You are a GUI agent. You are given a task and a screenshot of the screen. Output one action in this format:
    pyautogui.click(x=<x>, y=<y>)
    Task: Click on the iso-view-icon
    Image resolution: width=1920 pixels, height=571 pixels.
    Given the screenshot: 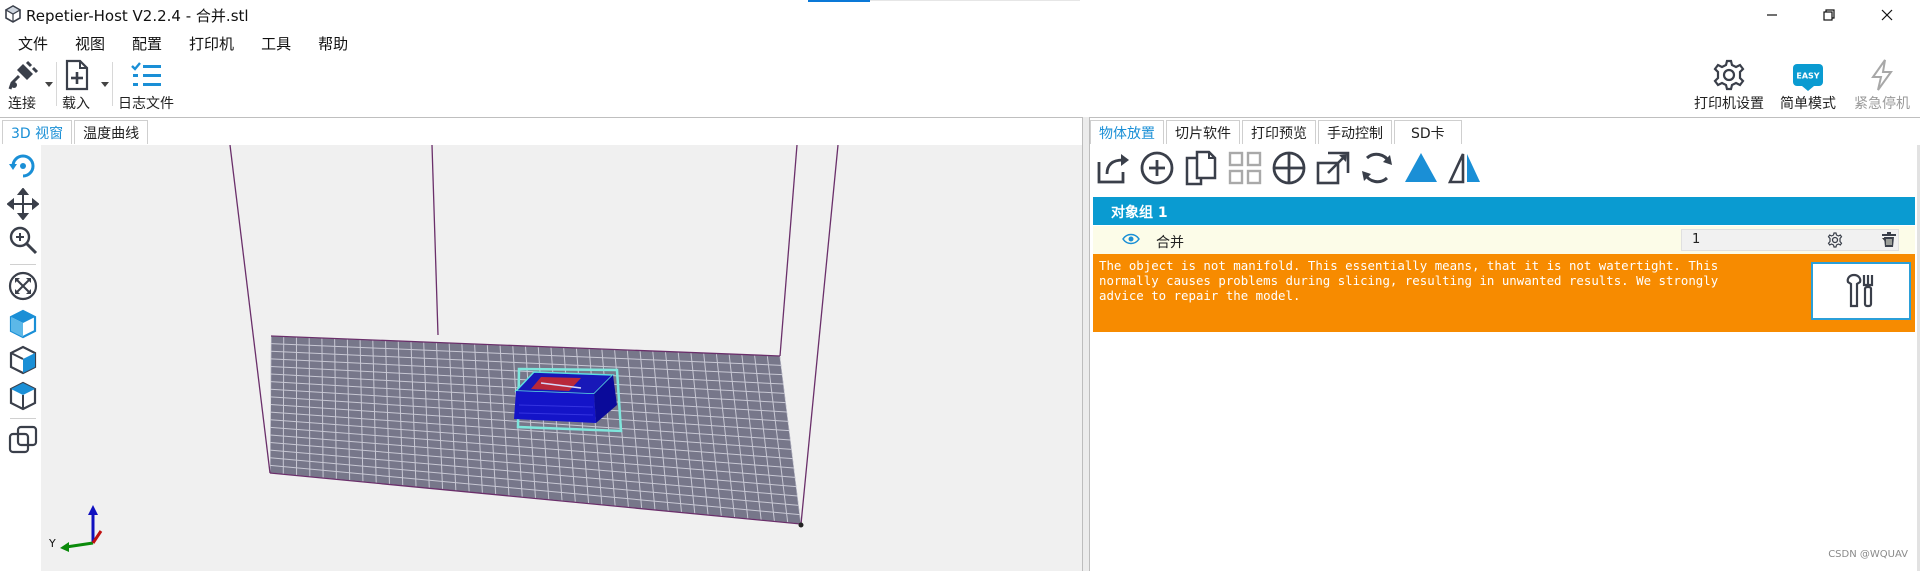 What is the action you would take?
    pyautogui.click(x=23, y=324)
    